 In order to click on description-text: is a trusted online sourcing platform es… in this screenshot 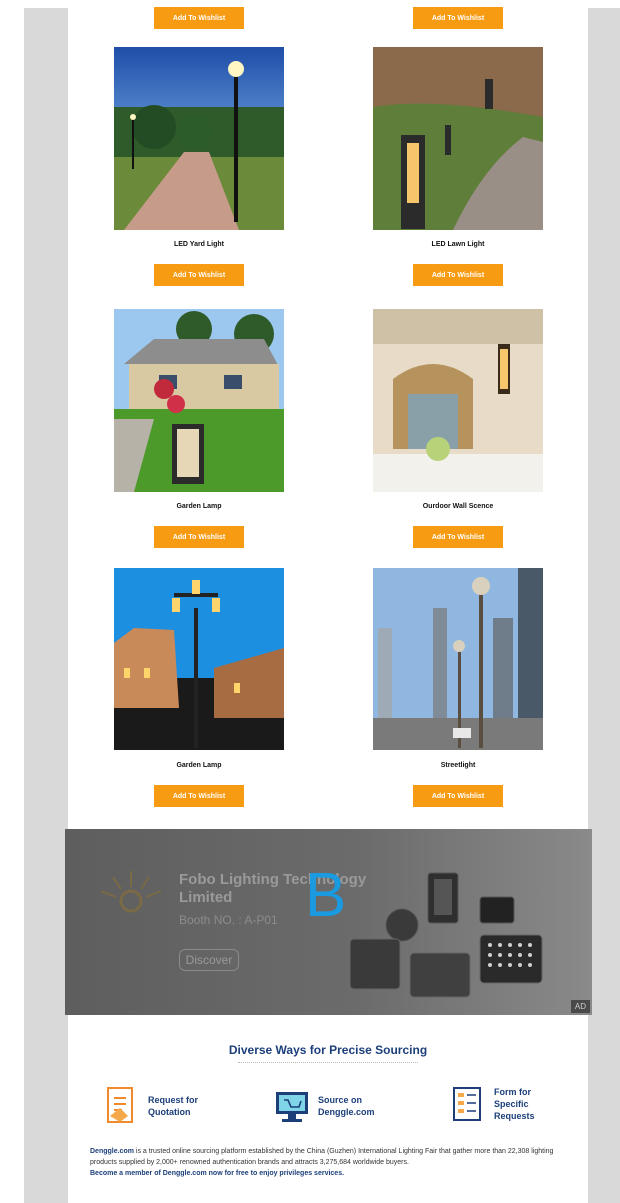, I will do `click(322, 1157)`.